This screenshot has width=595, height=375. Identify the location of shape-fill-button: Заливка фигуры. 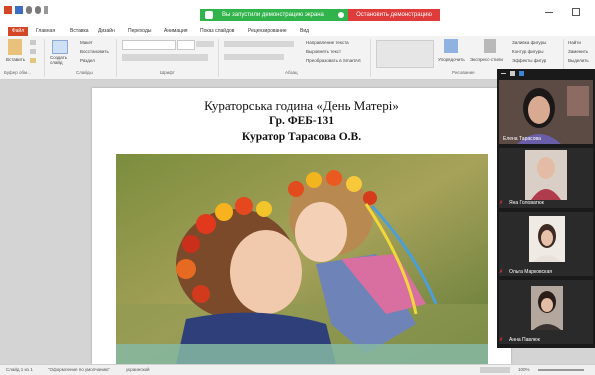
(529, 42).